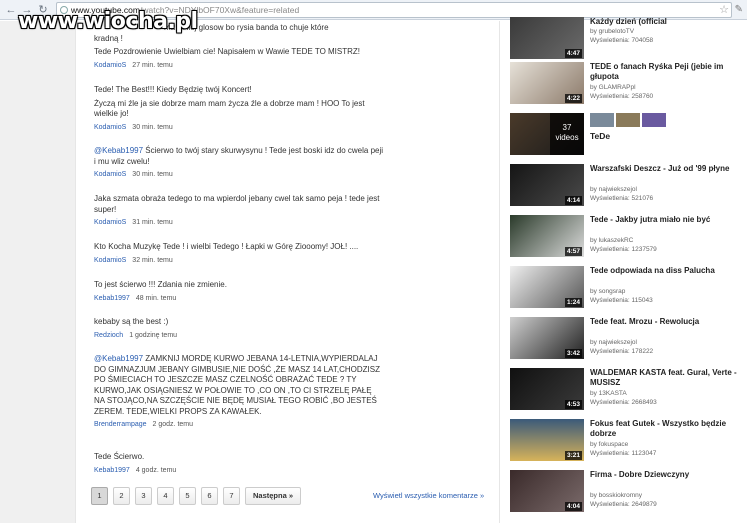 Image resolution: width=747 pixels, height=523 pixels. What do you see at coordinates (547, 83) in the screenshot?
I see `video-thumbnail: 4:22` at bounding box center [547, 83].